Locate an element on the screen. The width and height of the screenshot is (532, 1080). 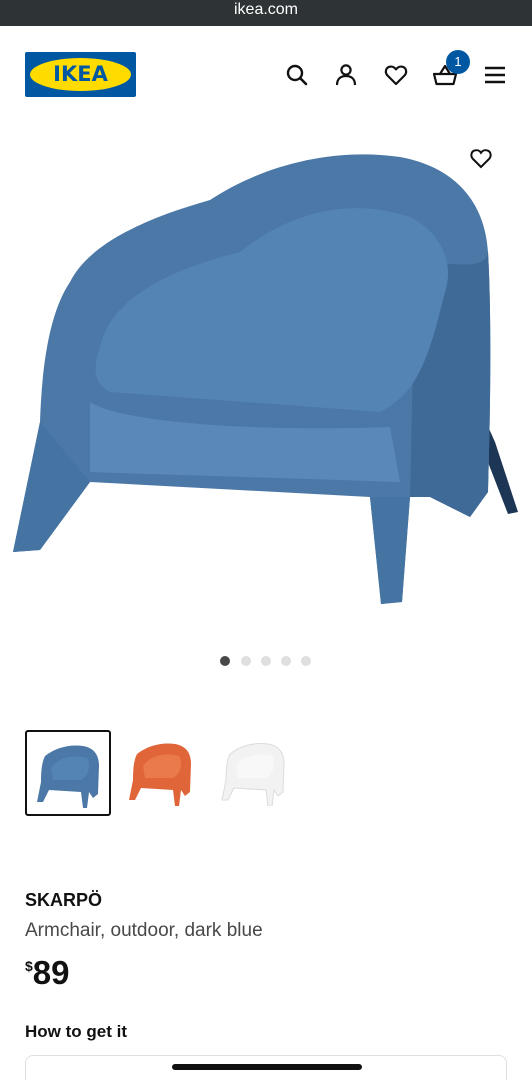
how-to-get-it-heading: How to get it is located at coordinates (76, 1031).